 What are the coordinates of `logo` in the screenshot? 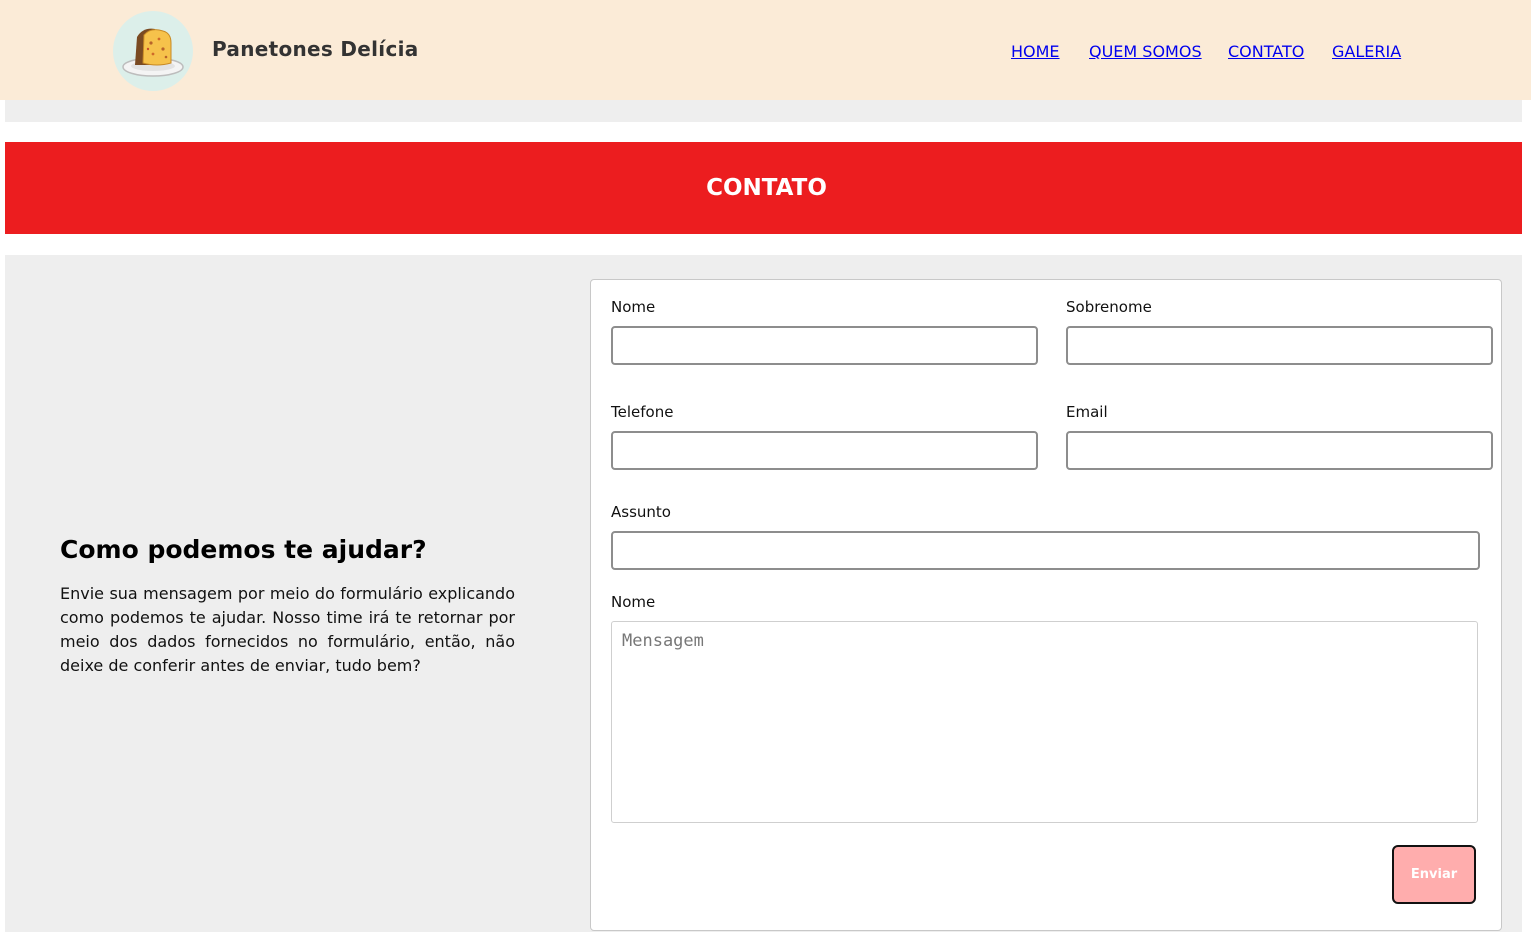 It's located at (153, 51).